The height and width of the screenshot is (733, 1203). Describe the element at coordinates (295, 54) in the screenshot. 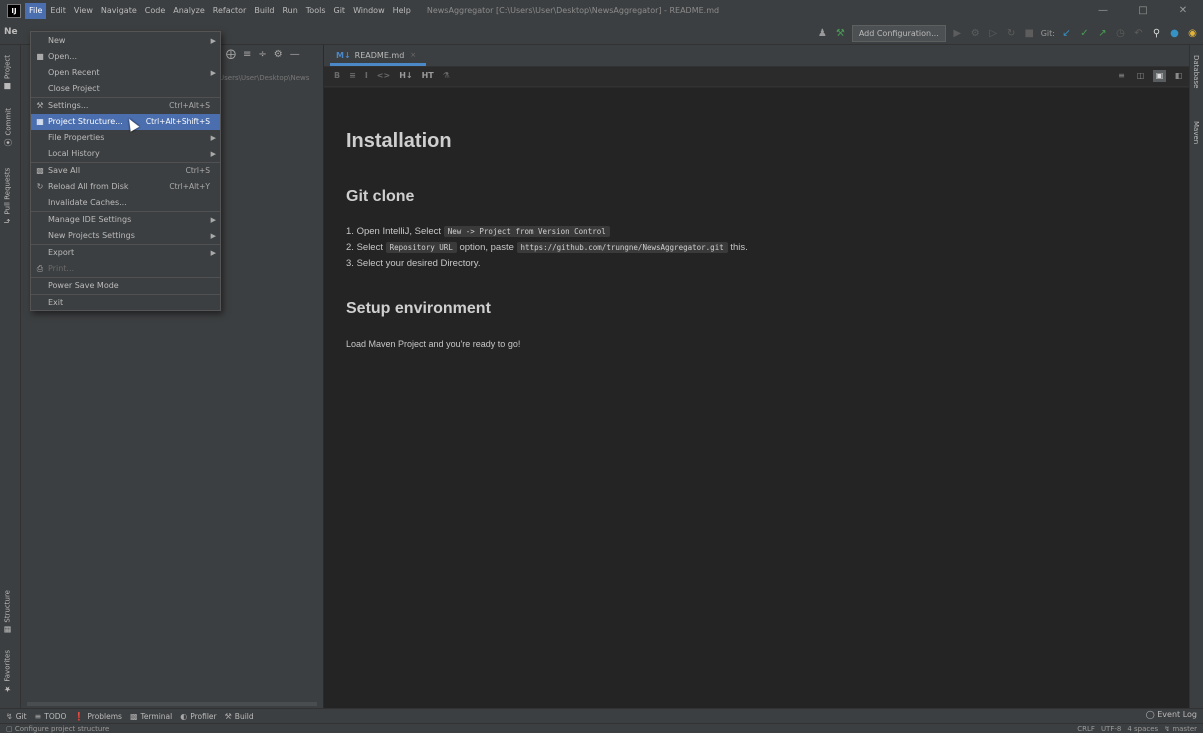

I see `hide-icon: —` at that location.